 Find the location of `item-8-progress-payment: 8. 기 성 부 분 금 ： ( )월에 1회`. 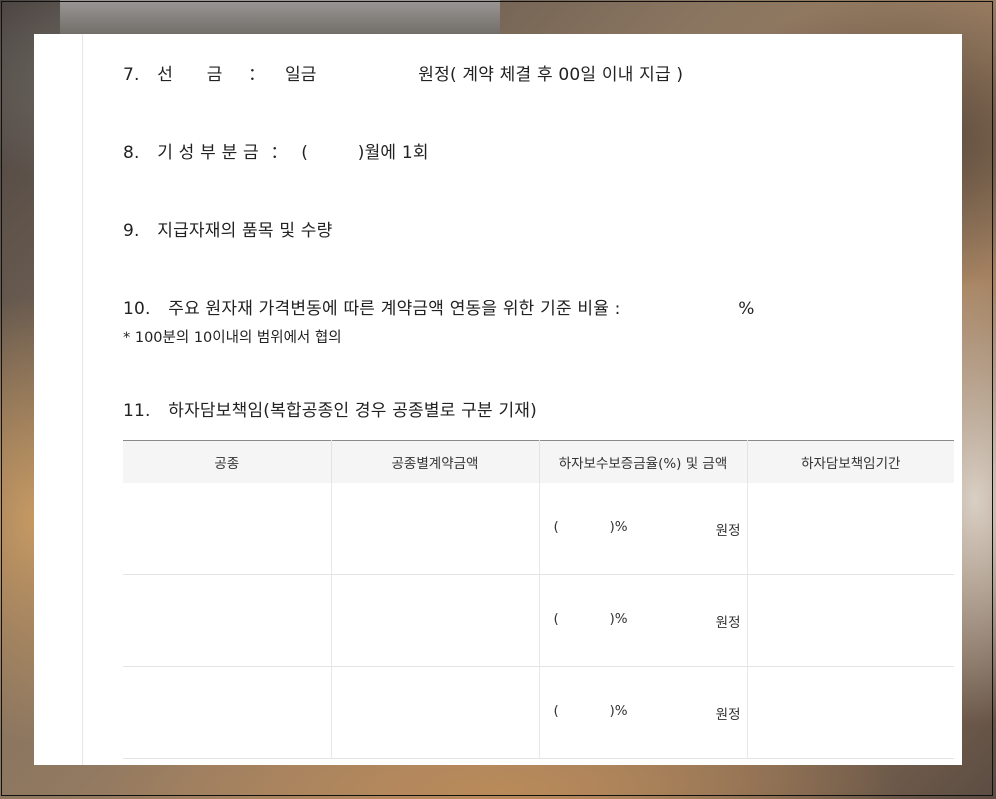

item-8-progress-payment: 8. 기 성 부 분 금 ： ( )월에 1회 is located at coordinates (276, 150).